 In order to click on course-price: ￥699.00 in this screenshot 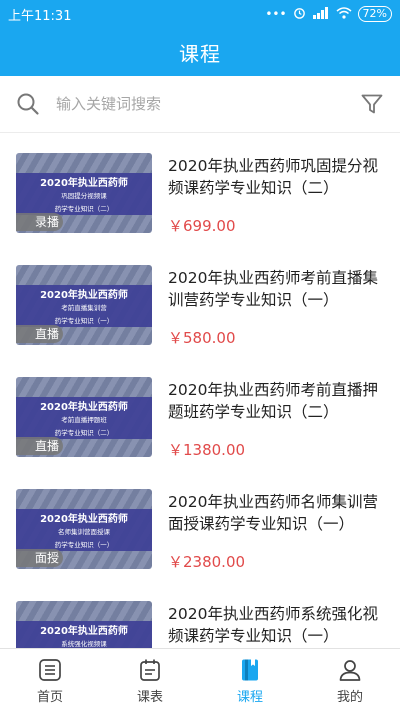, I will do `click(202, 226)`.